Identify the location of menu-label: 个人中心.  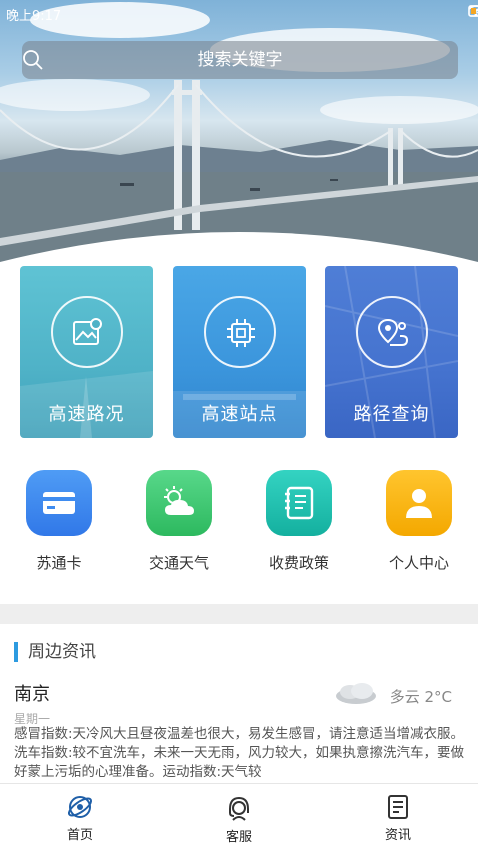
(418, 563).